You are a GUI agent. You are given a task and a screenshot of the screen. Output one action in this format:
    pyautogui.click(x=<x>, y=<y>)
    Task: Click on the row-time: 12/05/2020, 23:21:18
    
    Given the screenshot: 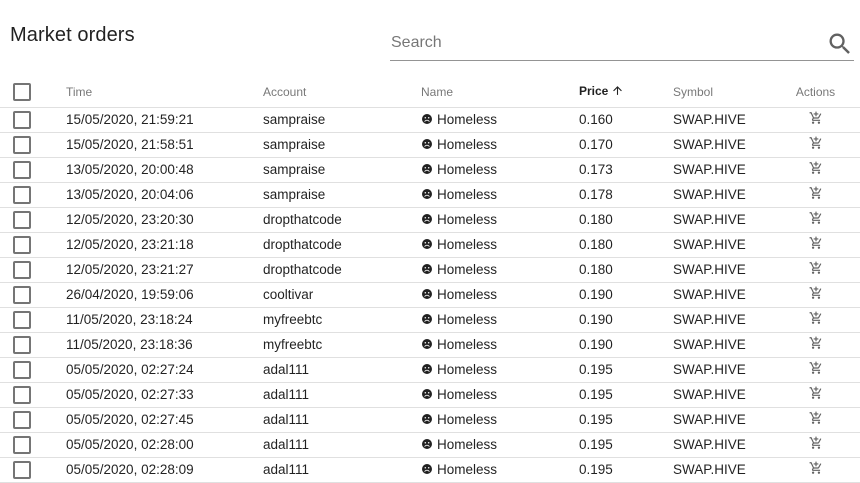 What is the action you would take?
    pyautogui.click(x=164, y=245)
    